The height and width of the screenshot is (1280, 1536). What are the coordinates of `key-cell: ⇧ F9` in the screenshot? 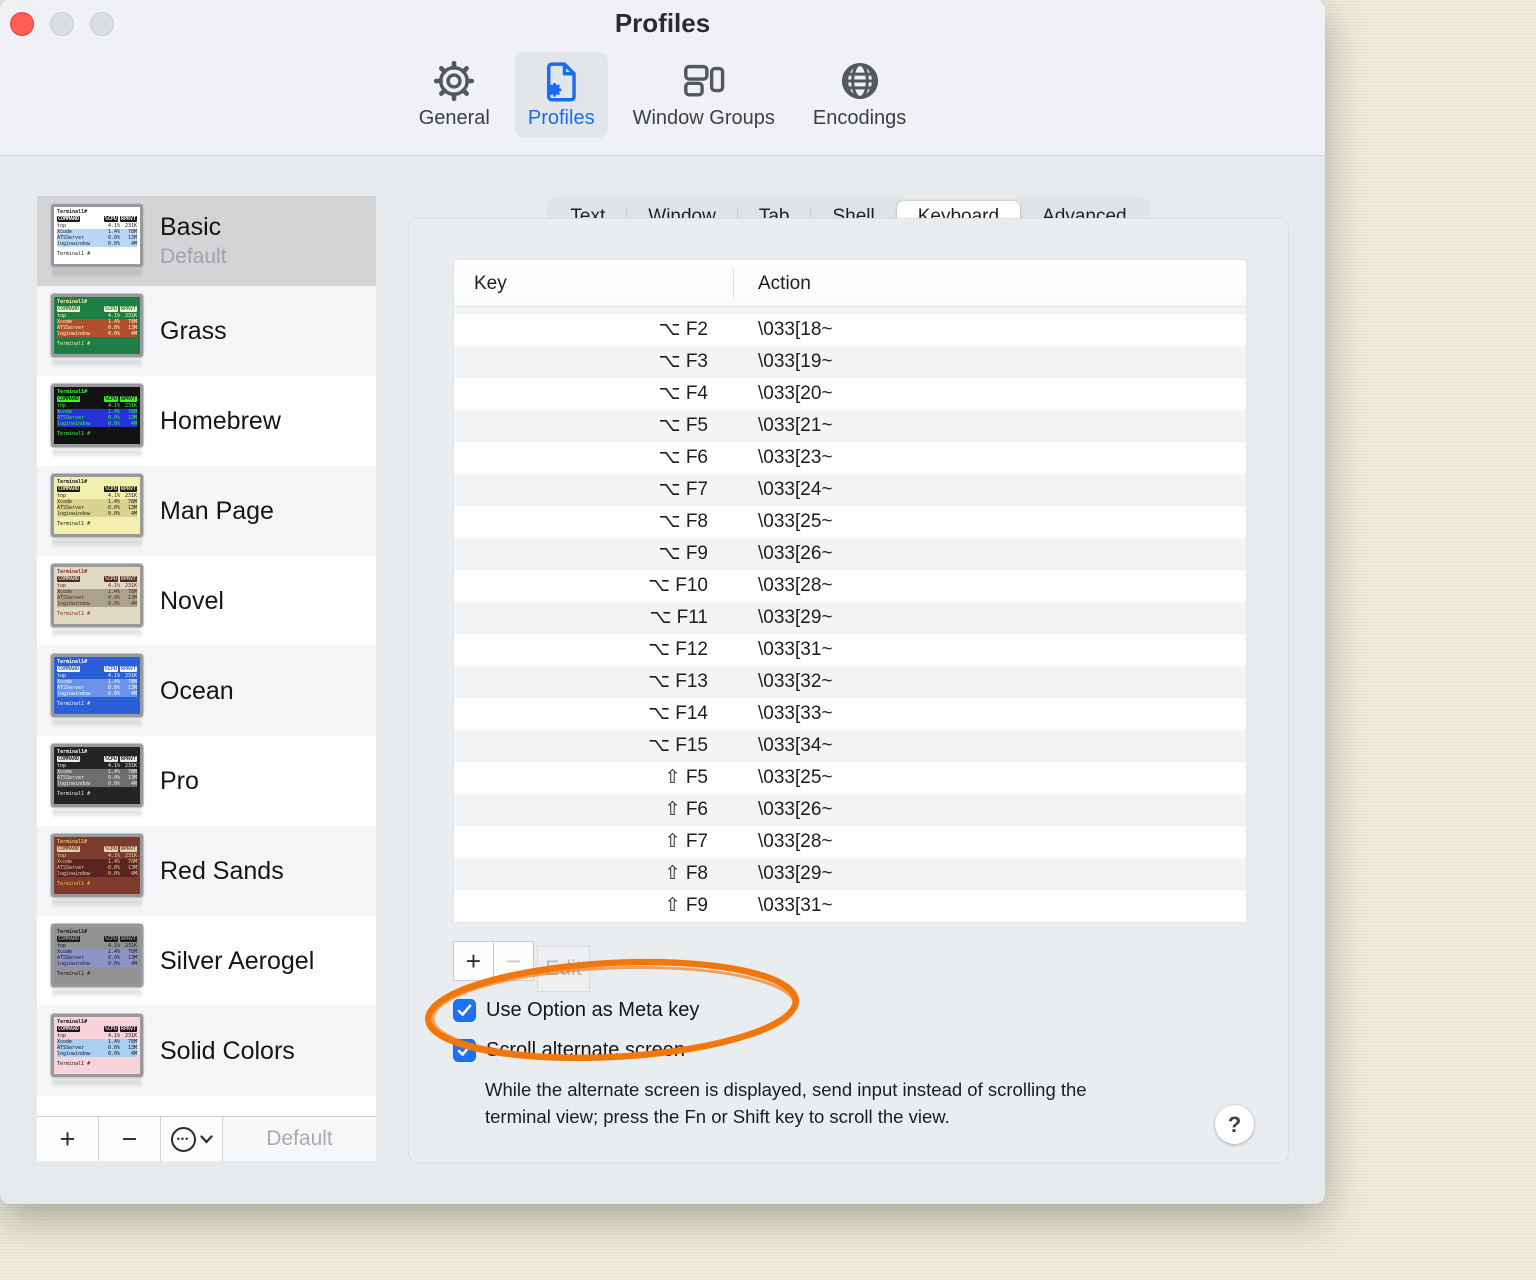 It's located at (686, 905).